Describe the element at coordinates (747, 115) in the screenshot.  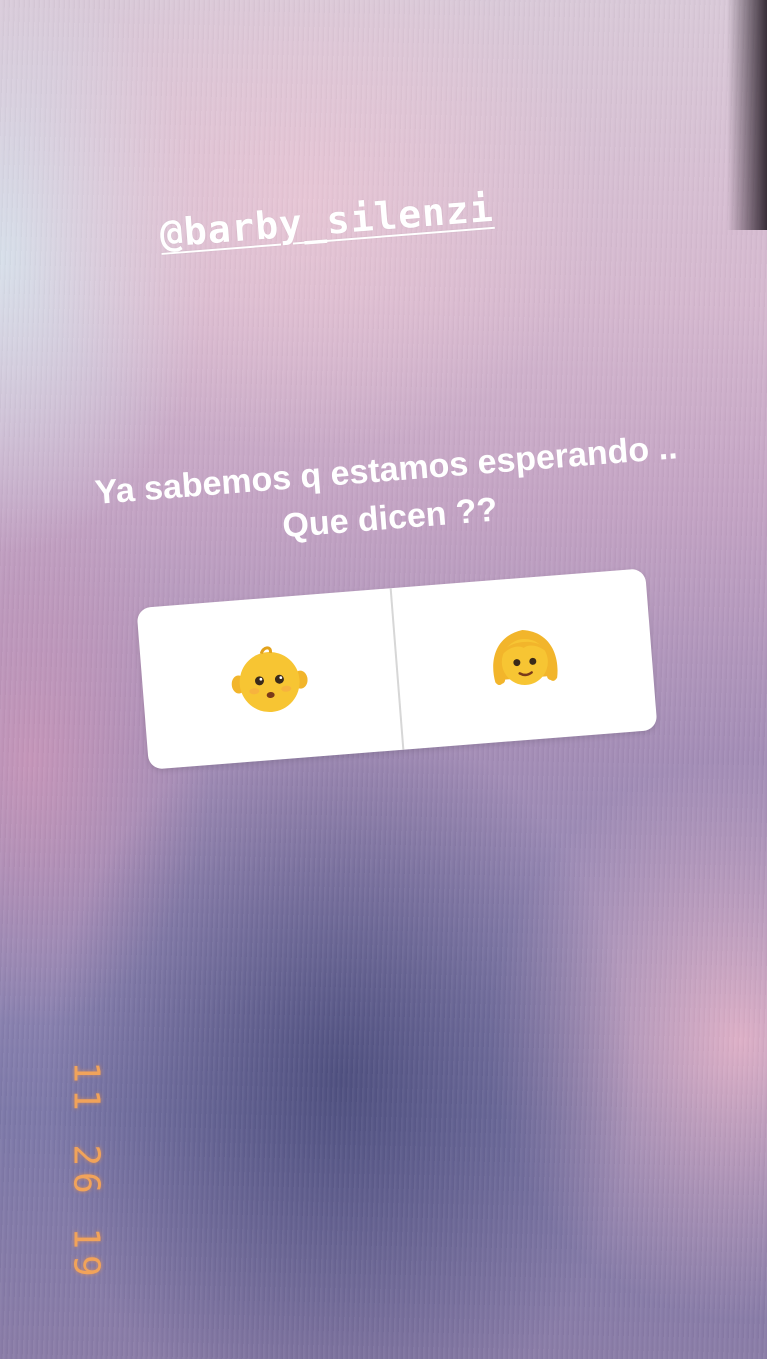
I see `edge-shadow` at that location.